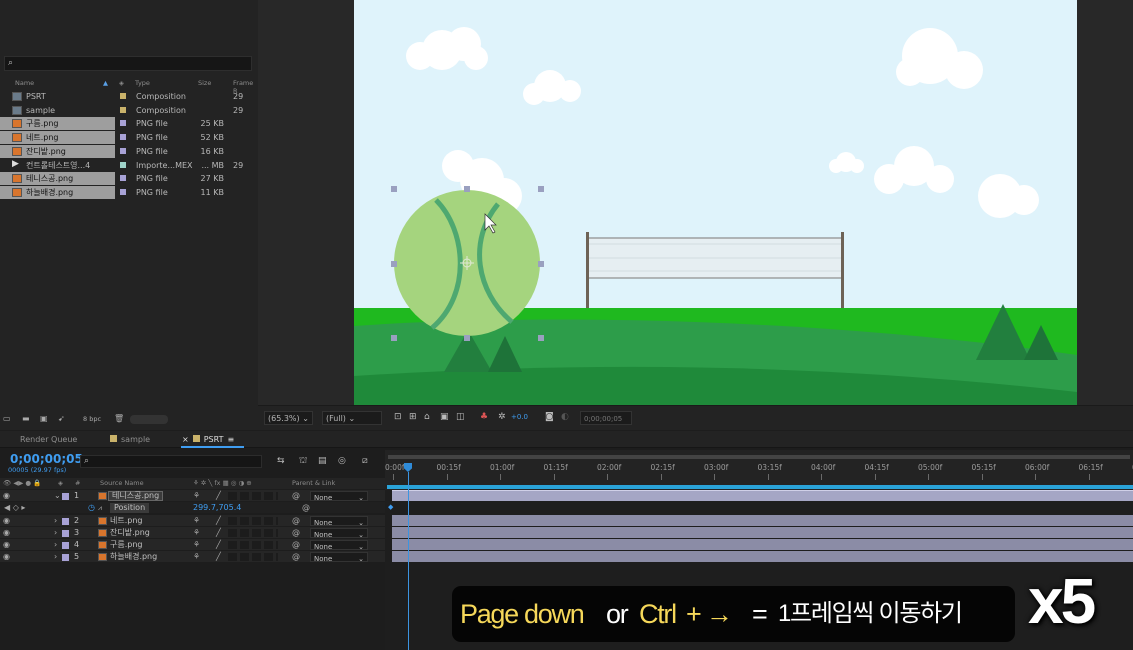  Describe the element at coordinates (91, 508) in the screenshot. I see `stopwatch-icon: ◷` at that location.